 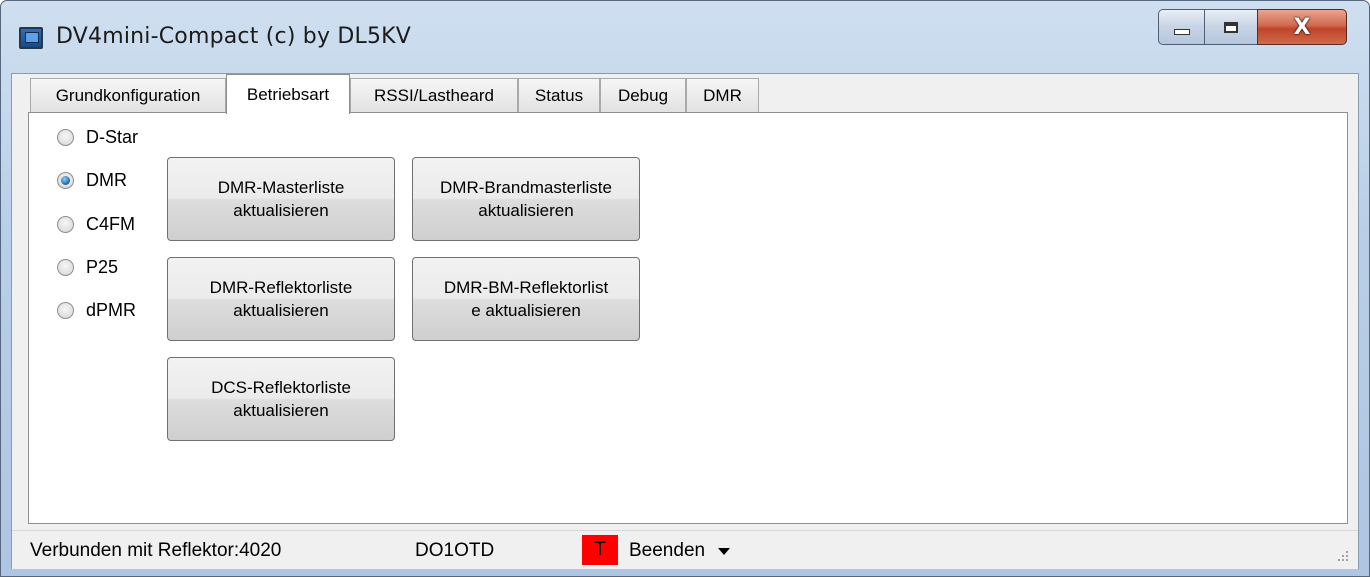 What do you see at coordinates (281, 199) in the screenshot?
I see `dmr-masterliste-button: DMR-Masterliste aktualisieren` at bounding box center [281, 199].